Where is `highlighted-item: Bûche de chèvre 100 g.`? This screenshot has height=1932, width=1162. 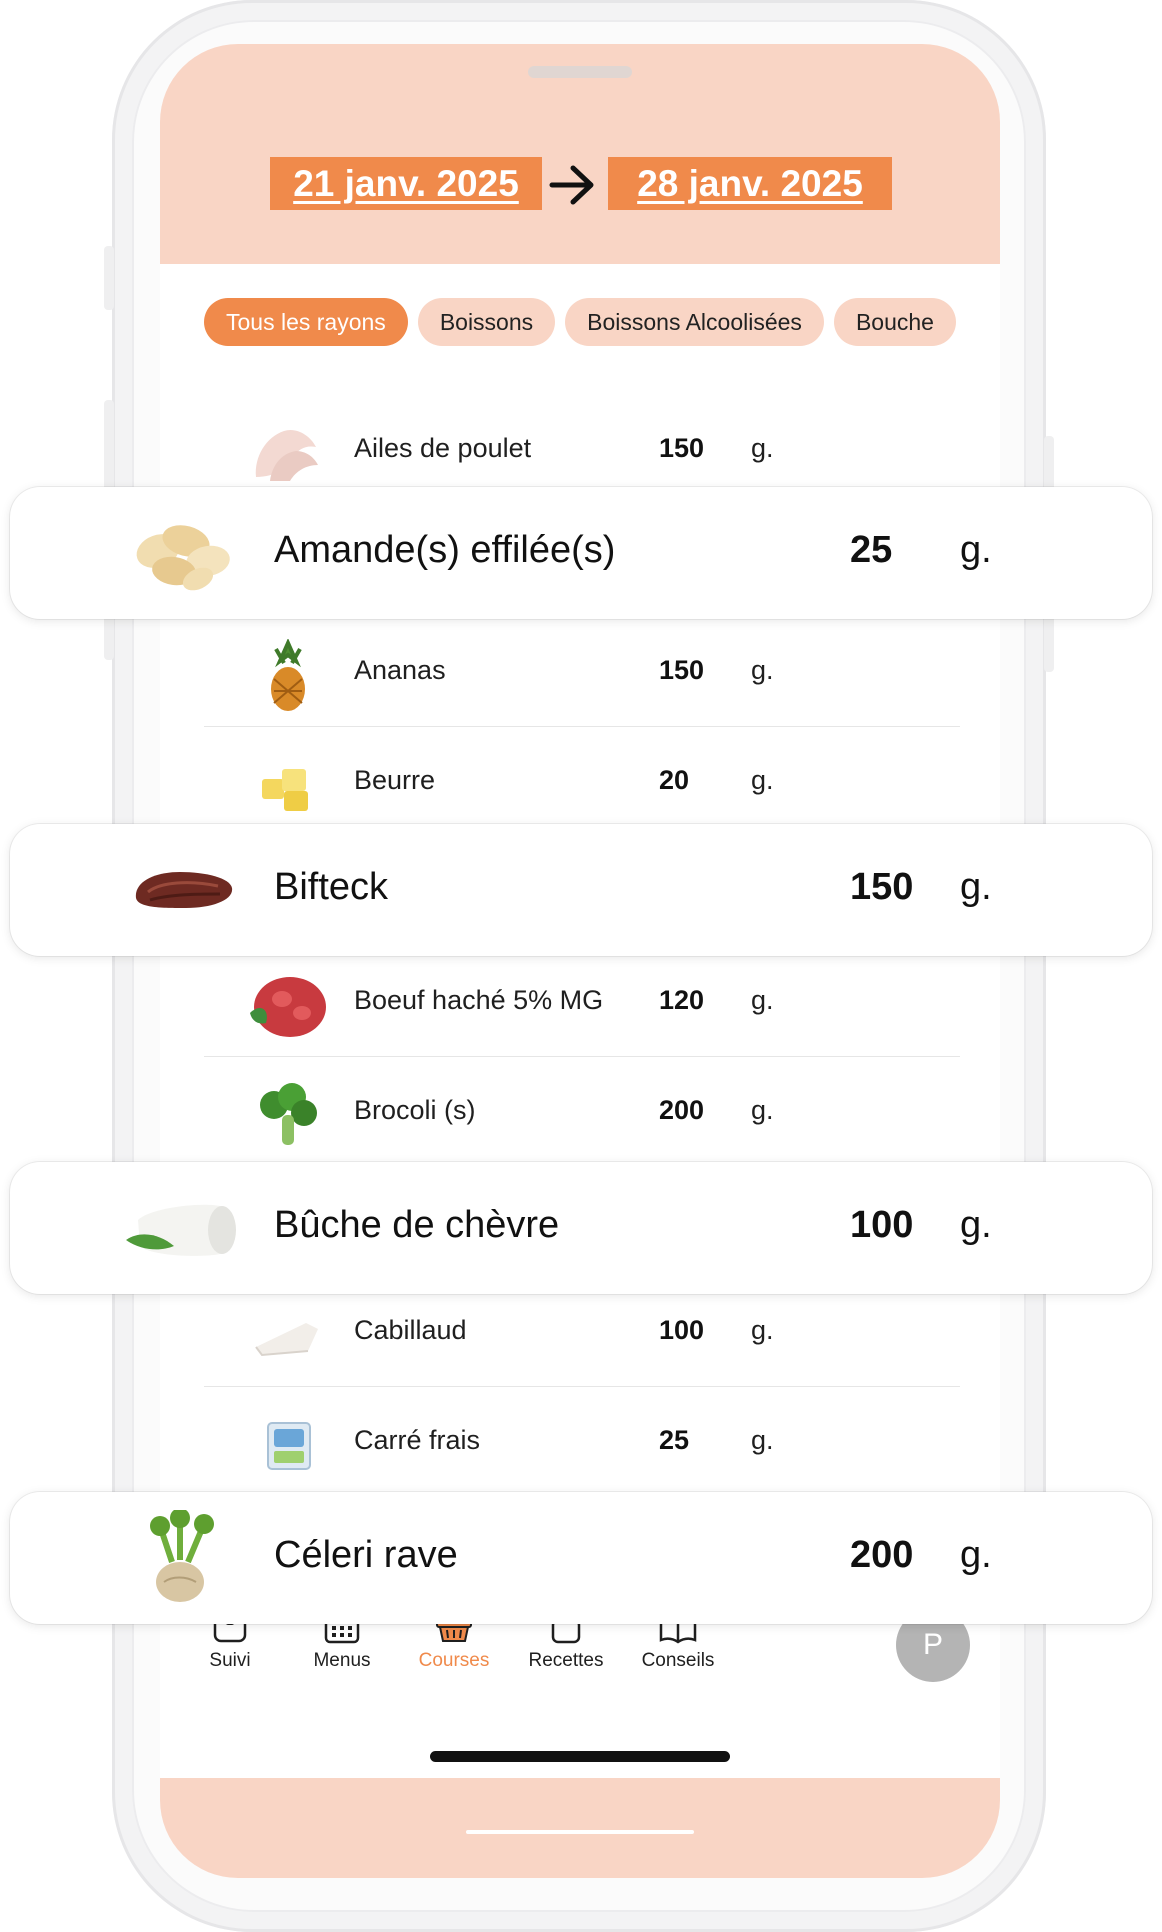 highlighted-item: Bûche de chèvre 100 g. is located at coordinates (581, 1228).